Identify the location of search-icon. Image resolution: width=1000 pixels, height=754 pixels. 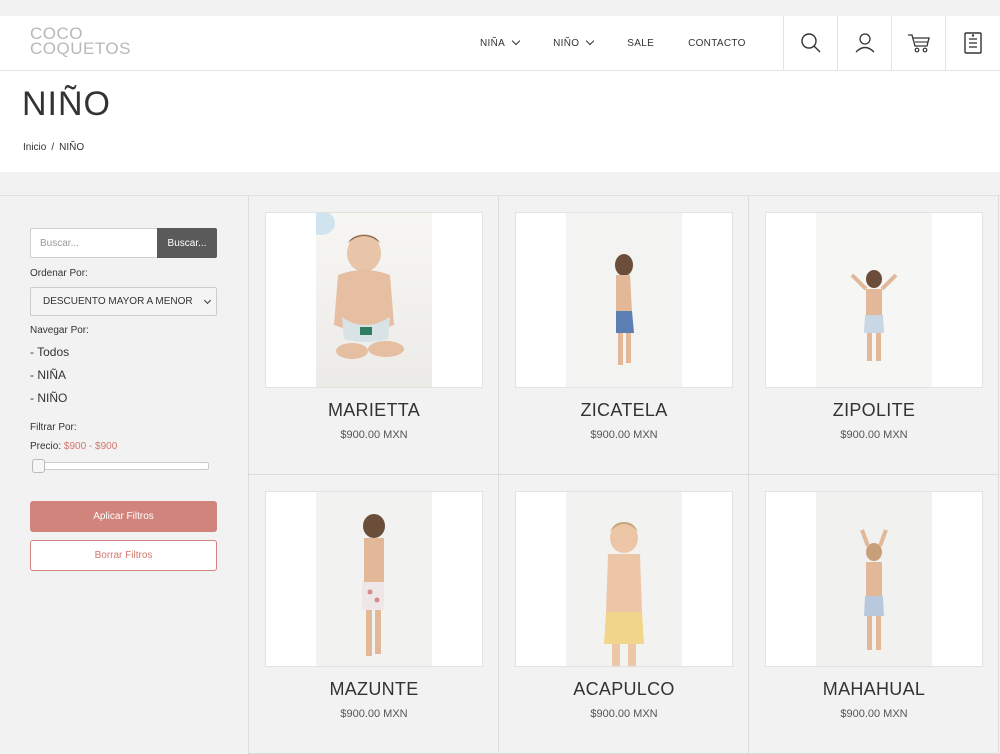
(810, 43).